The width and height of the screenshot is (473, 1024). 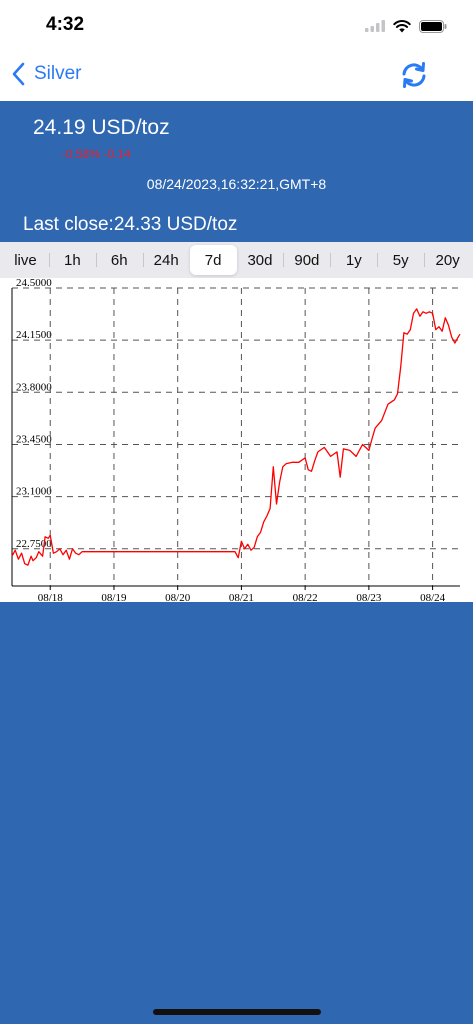 What do you see at coordinates (96, 154) in the screenshot?
I see `price-change: -0.58% -0.14` at bounding box center [96, 154].